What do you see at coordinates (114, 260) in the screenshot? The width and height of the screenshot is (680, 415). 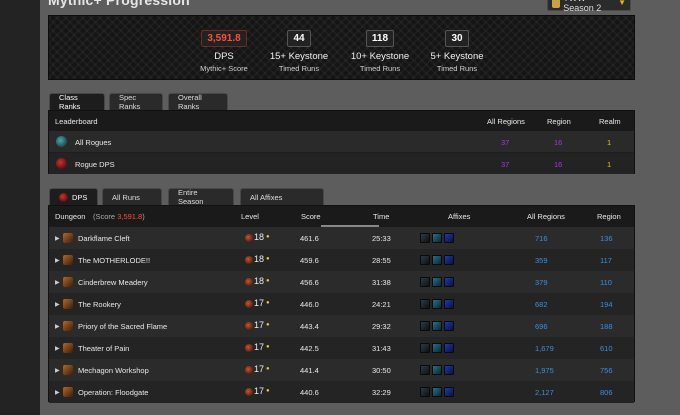 I see `run-dungeon: The MOTHERLODE!!` at bounding box center [114, 260].